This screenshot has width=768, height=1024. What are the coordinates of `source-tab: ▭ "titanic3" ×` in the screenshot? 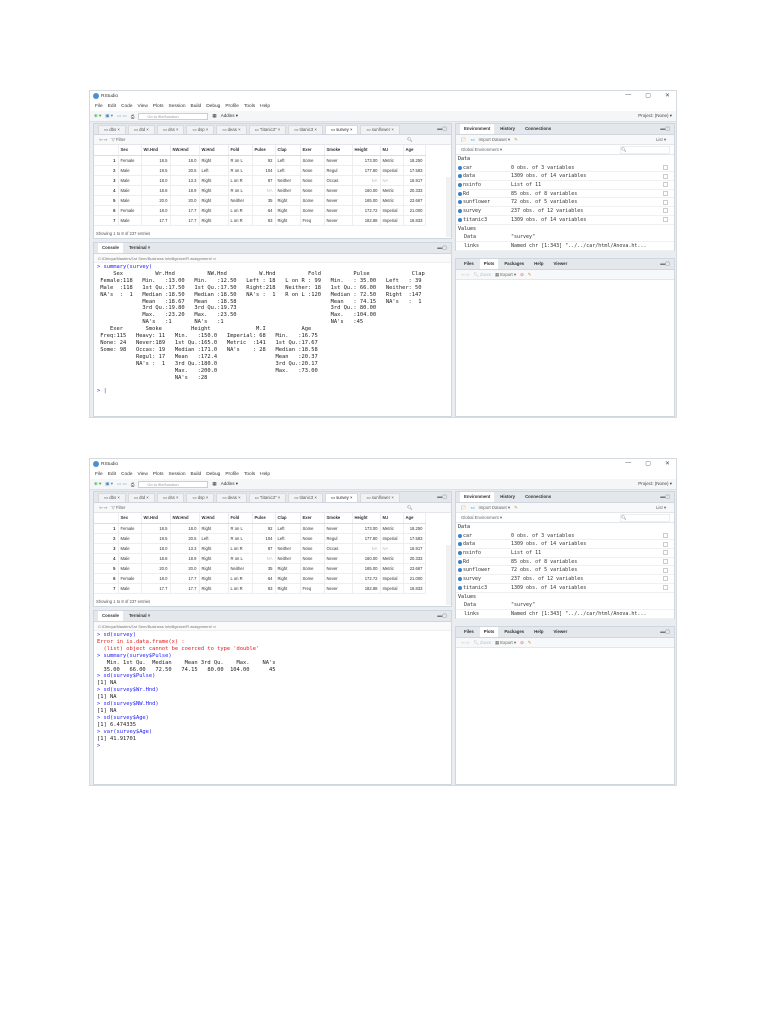 It's located at (267, 497).